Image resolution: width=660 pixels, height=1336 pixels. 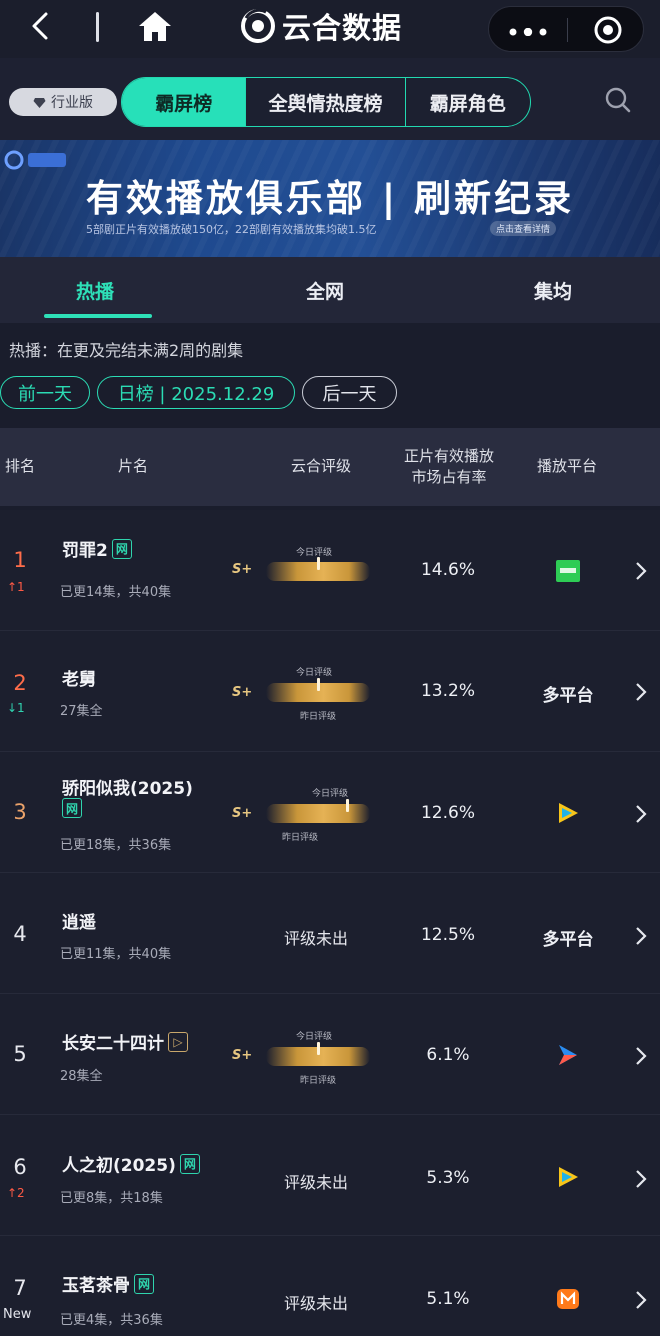 What do you see at coordinates (127, 789) in the screenshot?
I see `drama-title-text: 骄阳似我(2025)` at bounding box center [127, 789].